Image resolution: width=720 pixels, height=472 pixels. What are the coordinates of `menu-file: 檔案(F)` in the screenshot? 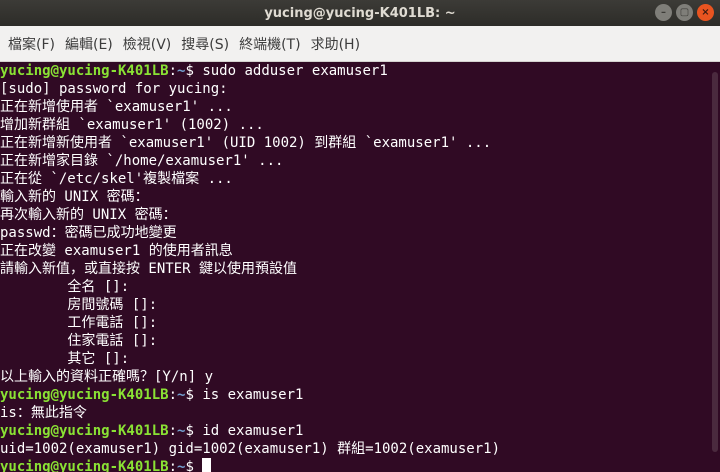 It's located at (31, 44).